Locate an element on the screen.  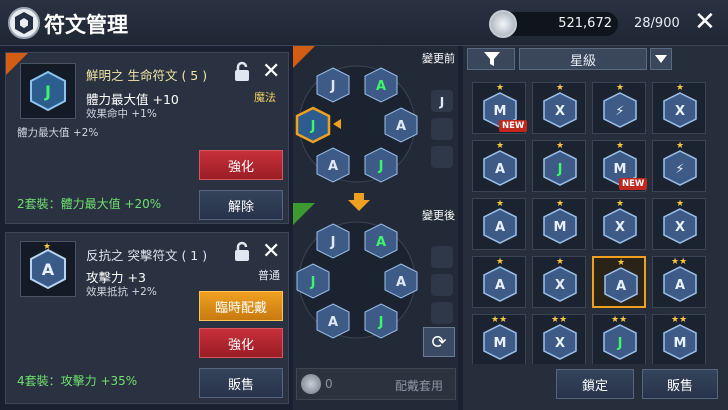
set-bonus: 4套裝：攻擊力 +35% is located at coordinates (77, 381).